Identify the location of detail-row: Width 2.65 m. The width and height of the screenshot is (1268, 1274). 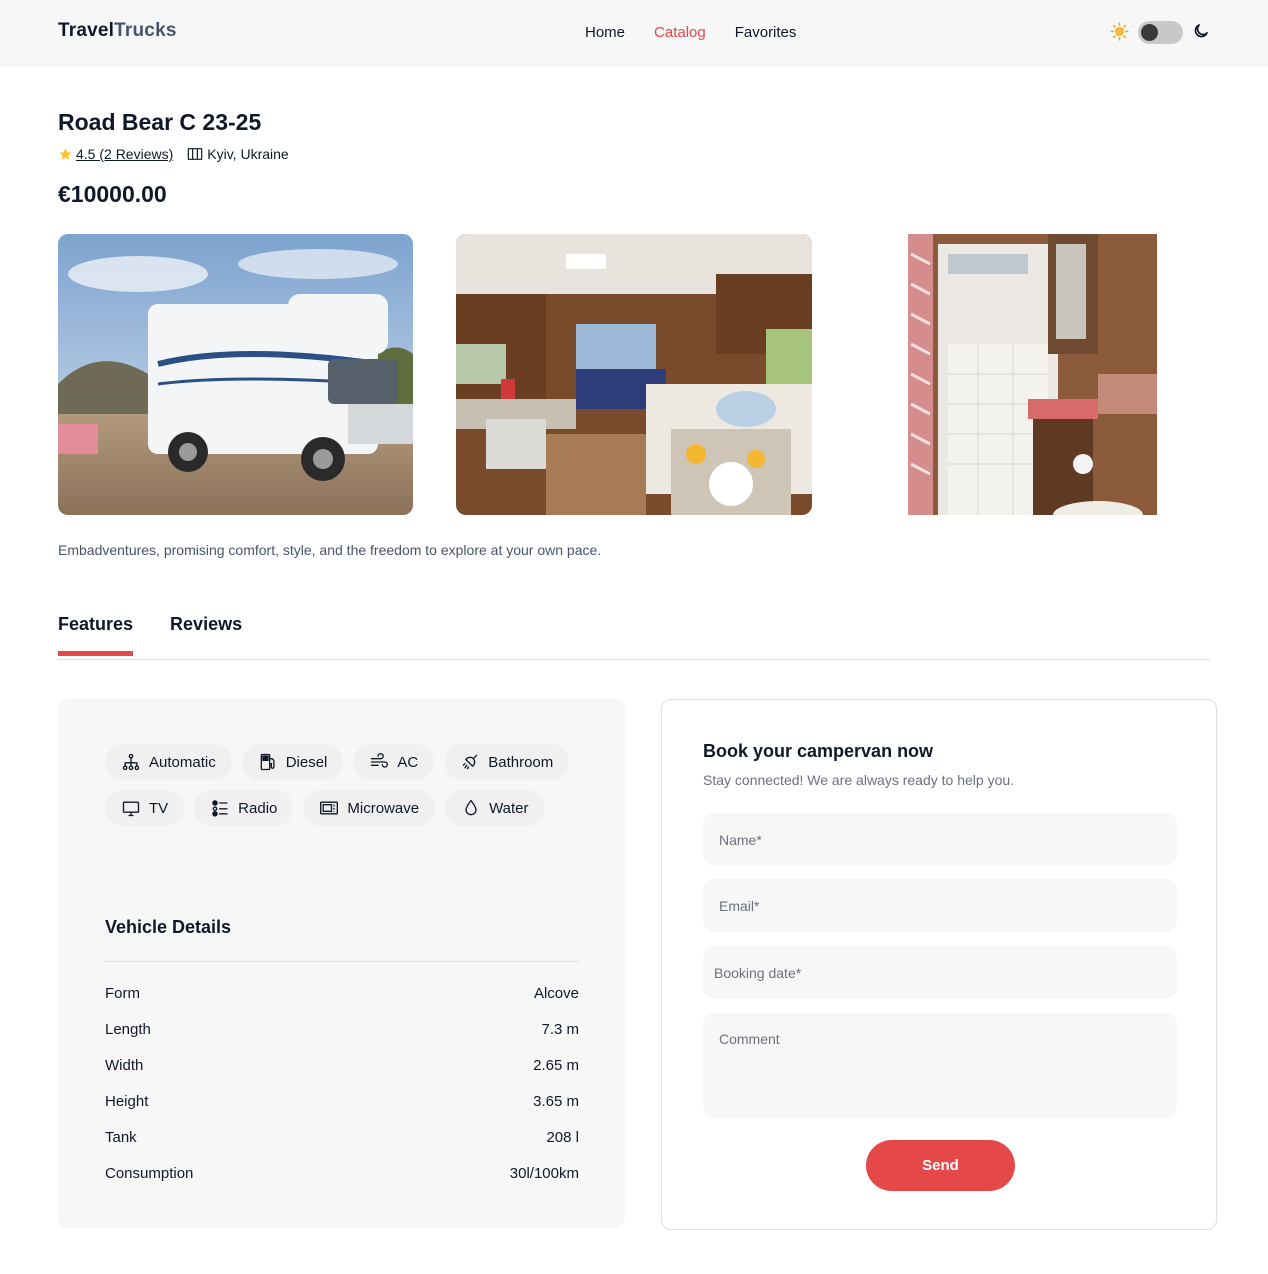
(342, 1075).